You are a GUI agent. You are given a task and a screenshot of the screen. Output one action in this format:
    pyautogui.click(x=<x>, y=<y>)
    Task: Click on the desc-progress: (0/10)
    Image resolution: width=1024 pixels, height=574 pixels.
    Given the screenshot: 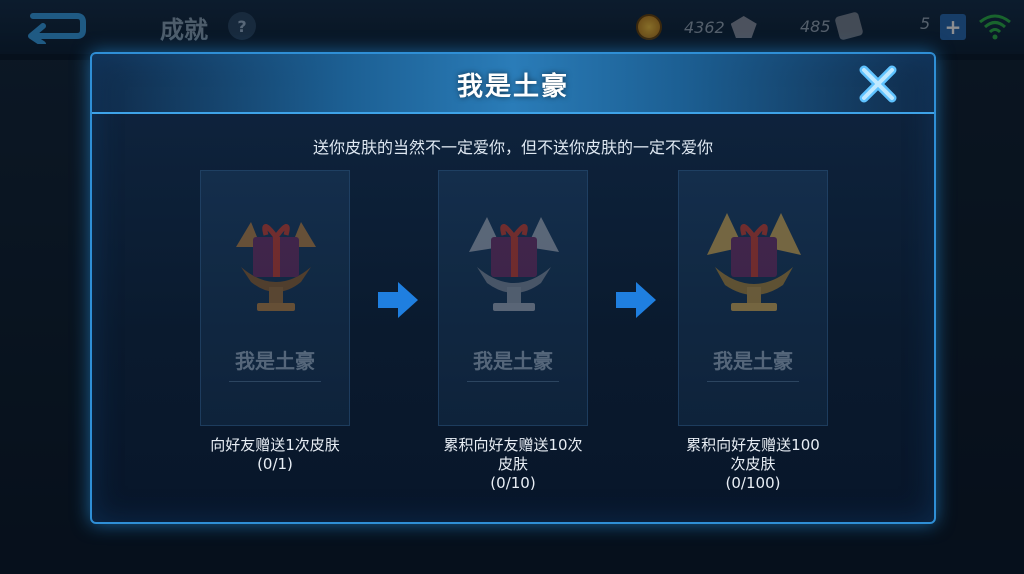 What is the action you would take?
    pyautogui.click(x=513, y=483)
    